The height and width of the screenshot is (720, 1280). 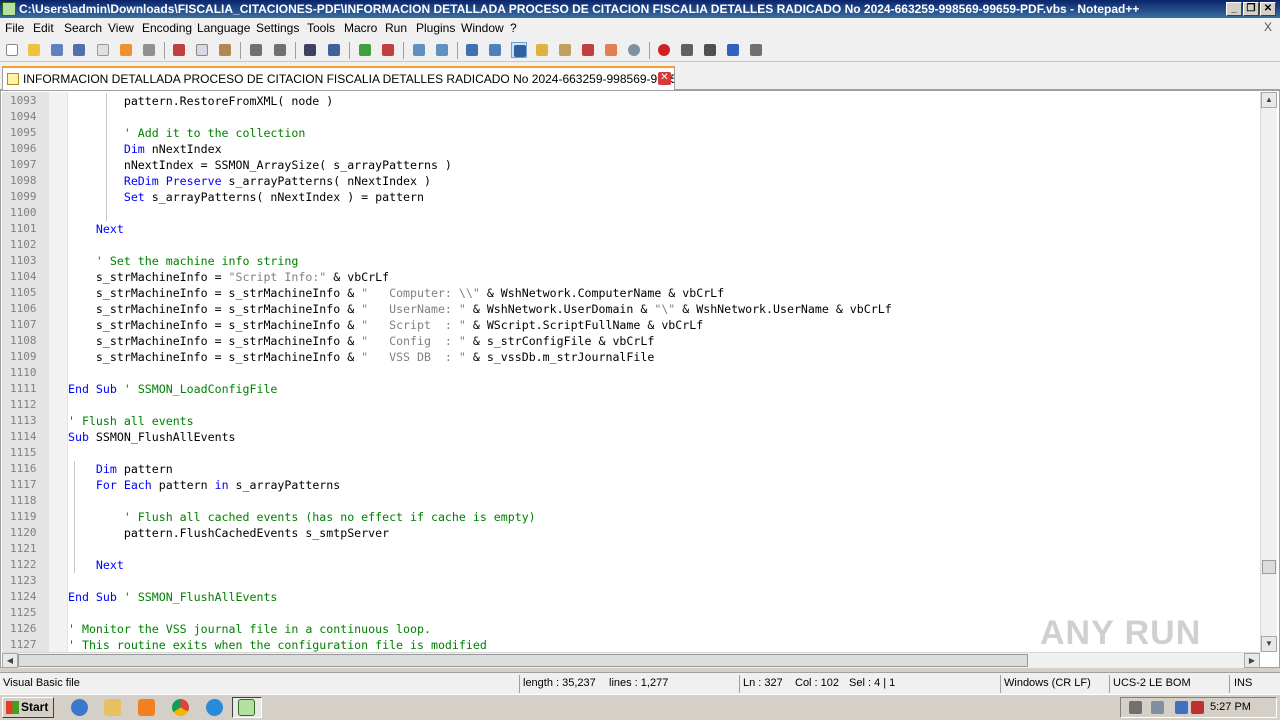 What do you see at coordinates (1181, 707) in the screenshot?
I see `tray-app-icon` at bounding box center [1181, 707].